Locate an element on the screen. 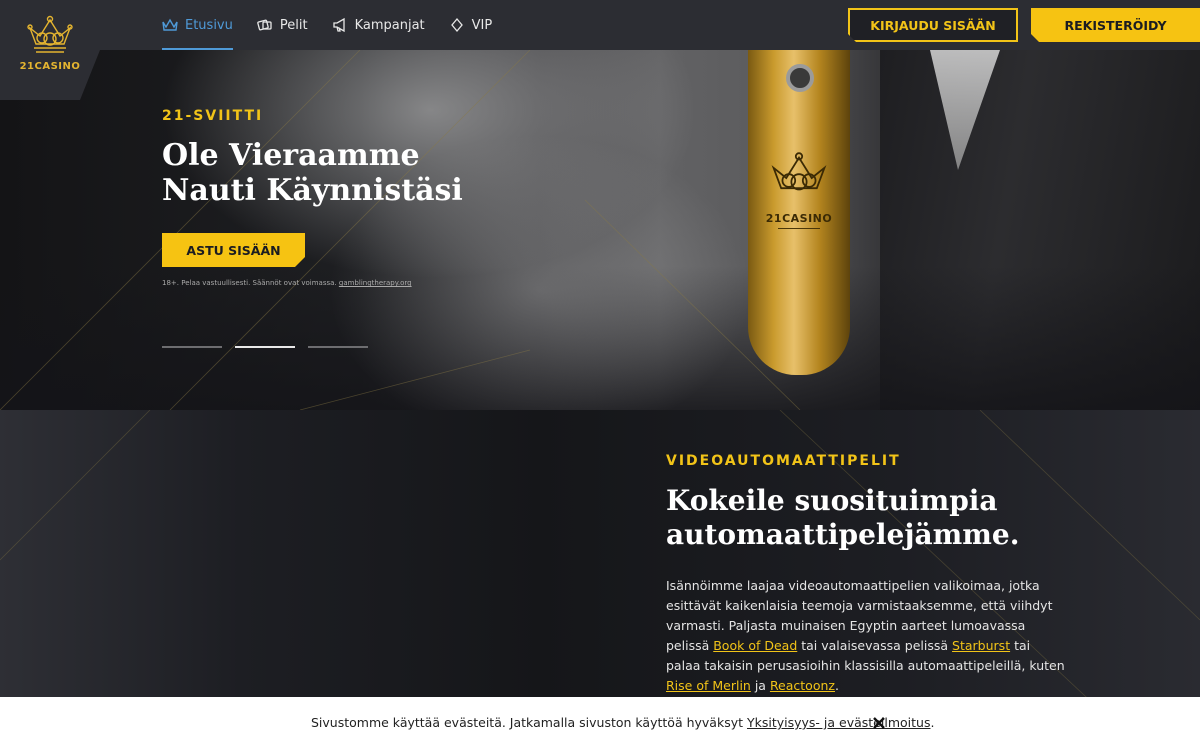  logo: 21CASINO is located at coordinates (50, 50).